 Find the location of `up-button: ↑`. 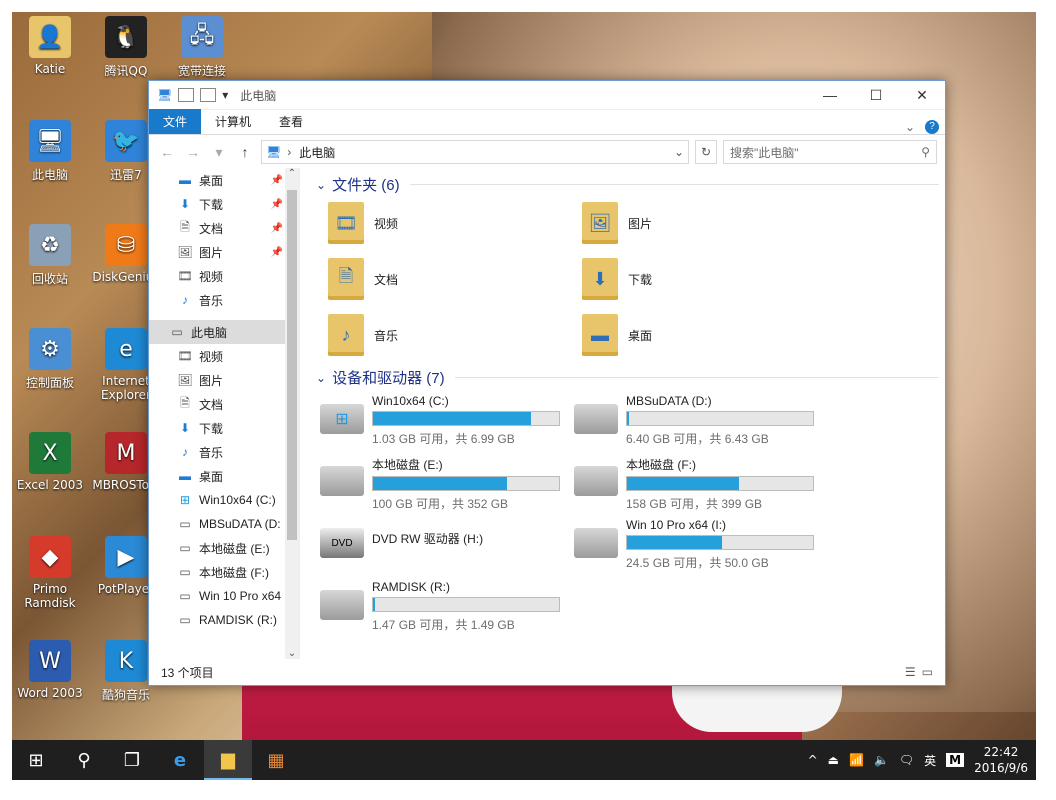

up-button: ↑ is located at coordinates (245, 152).